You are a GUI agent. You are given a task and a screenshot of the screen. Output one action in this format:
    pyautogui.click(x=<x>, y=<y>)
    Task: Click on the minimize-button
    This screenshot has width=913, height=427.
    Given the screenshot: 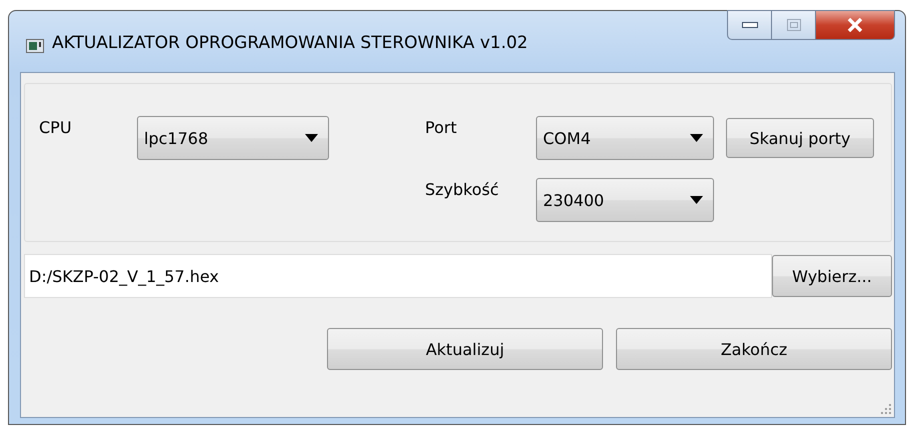 What is the action you would take?
    pyautogui.click(x=749, y=25)
    